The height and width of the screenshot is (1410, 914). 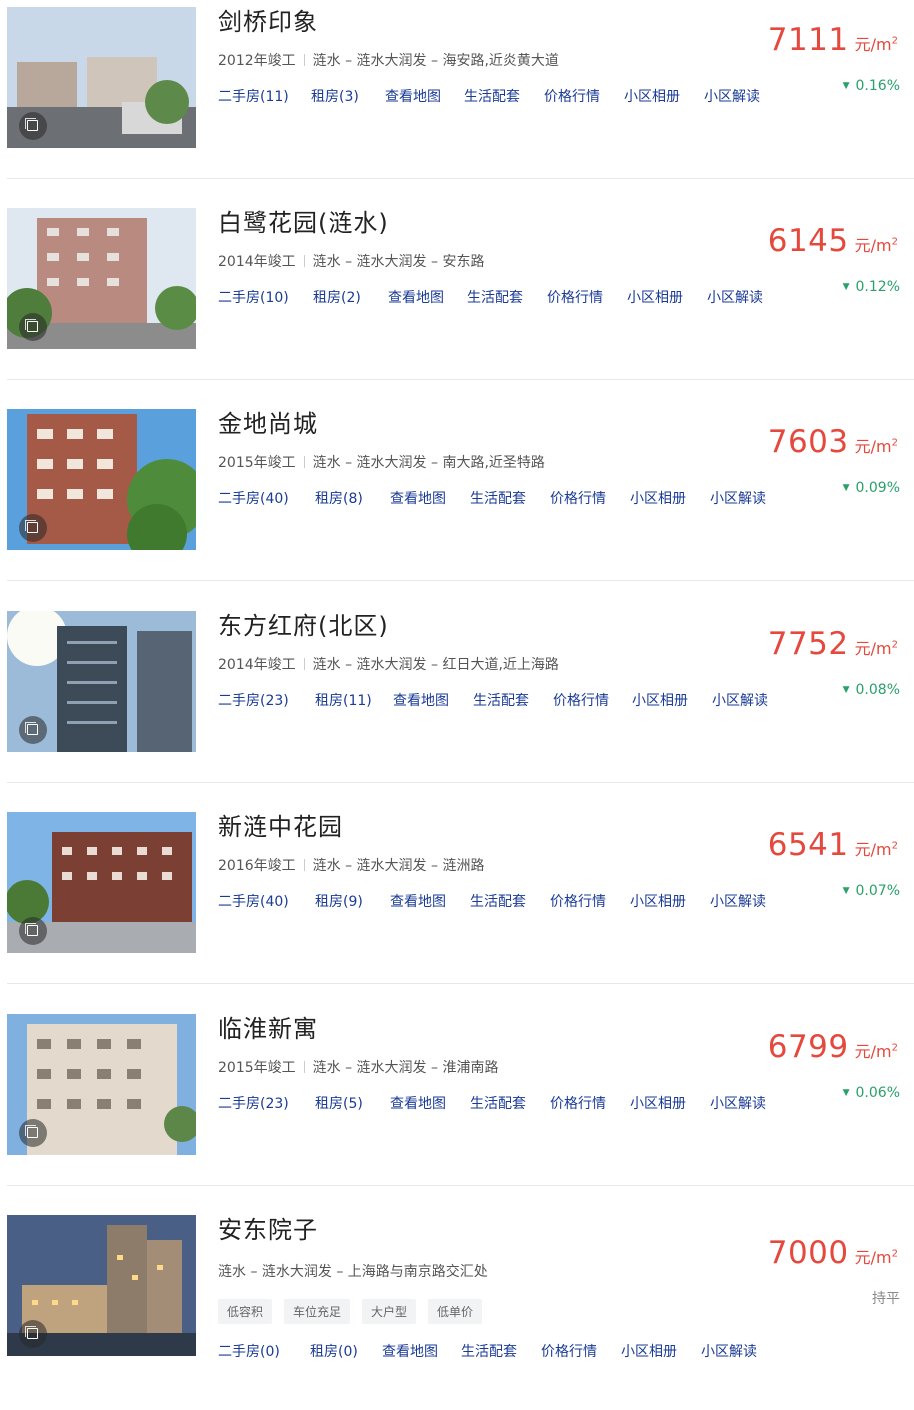 What do you see at coordinates (343, 700) in the screenshot?
I see `community-link: 租房(11)` at bounding box center [343, 700].